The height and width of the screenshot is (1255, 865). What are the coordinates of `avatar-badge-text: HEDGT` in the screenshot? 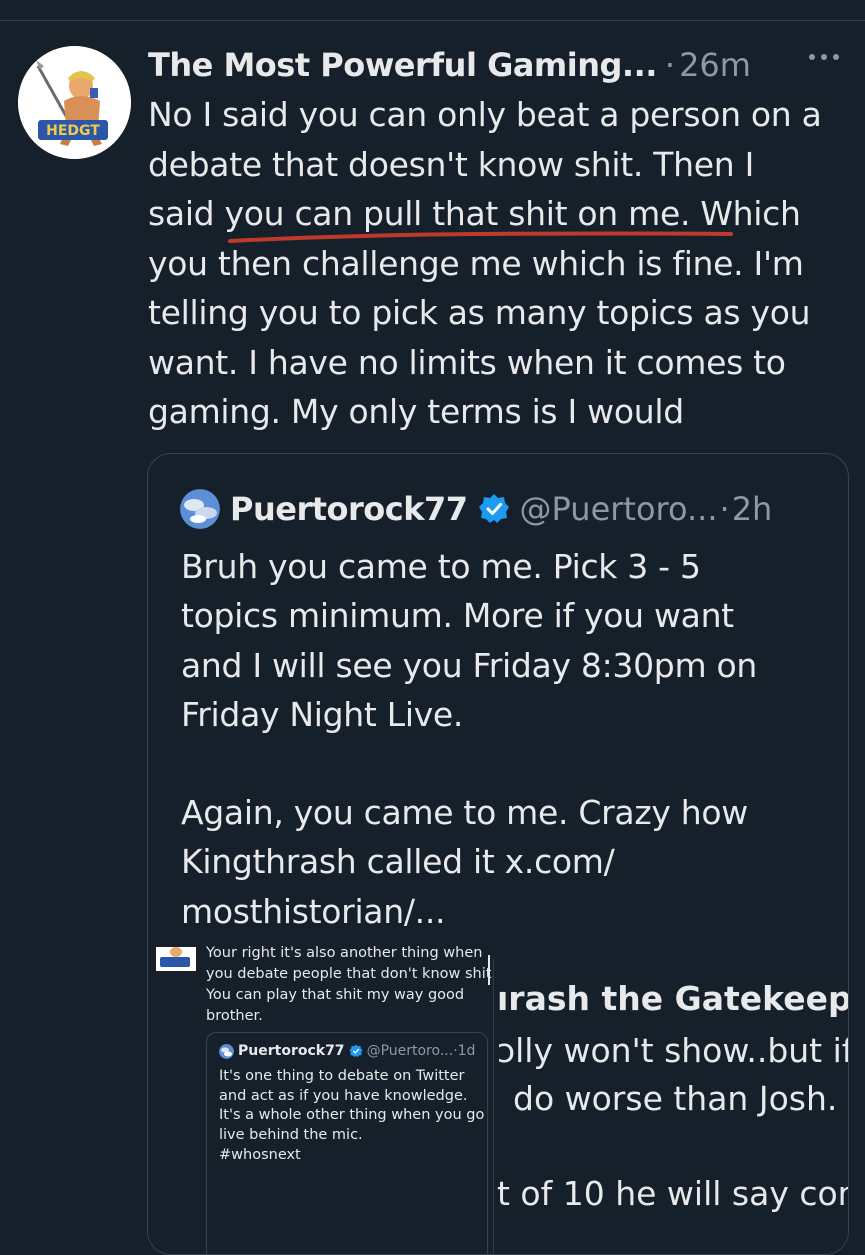 It's located at (73, 131).